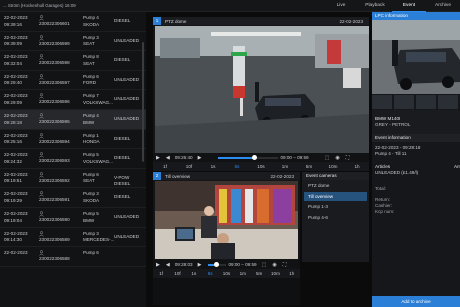 Image resolution: width=460 pixels, height=307 pixels. What do you see at coordinates (335, 186) in the screenshot?
I see `event-camera-item: PTZ dome` at bounding box center [335, 186].